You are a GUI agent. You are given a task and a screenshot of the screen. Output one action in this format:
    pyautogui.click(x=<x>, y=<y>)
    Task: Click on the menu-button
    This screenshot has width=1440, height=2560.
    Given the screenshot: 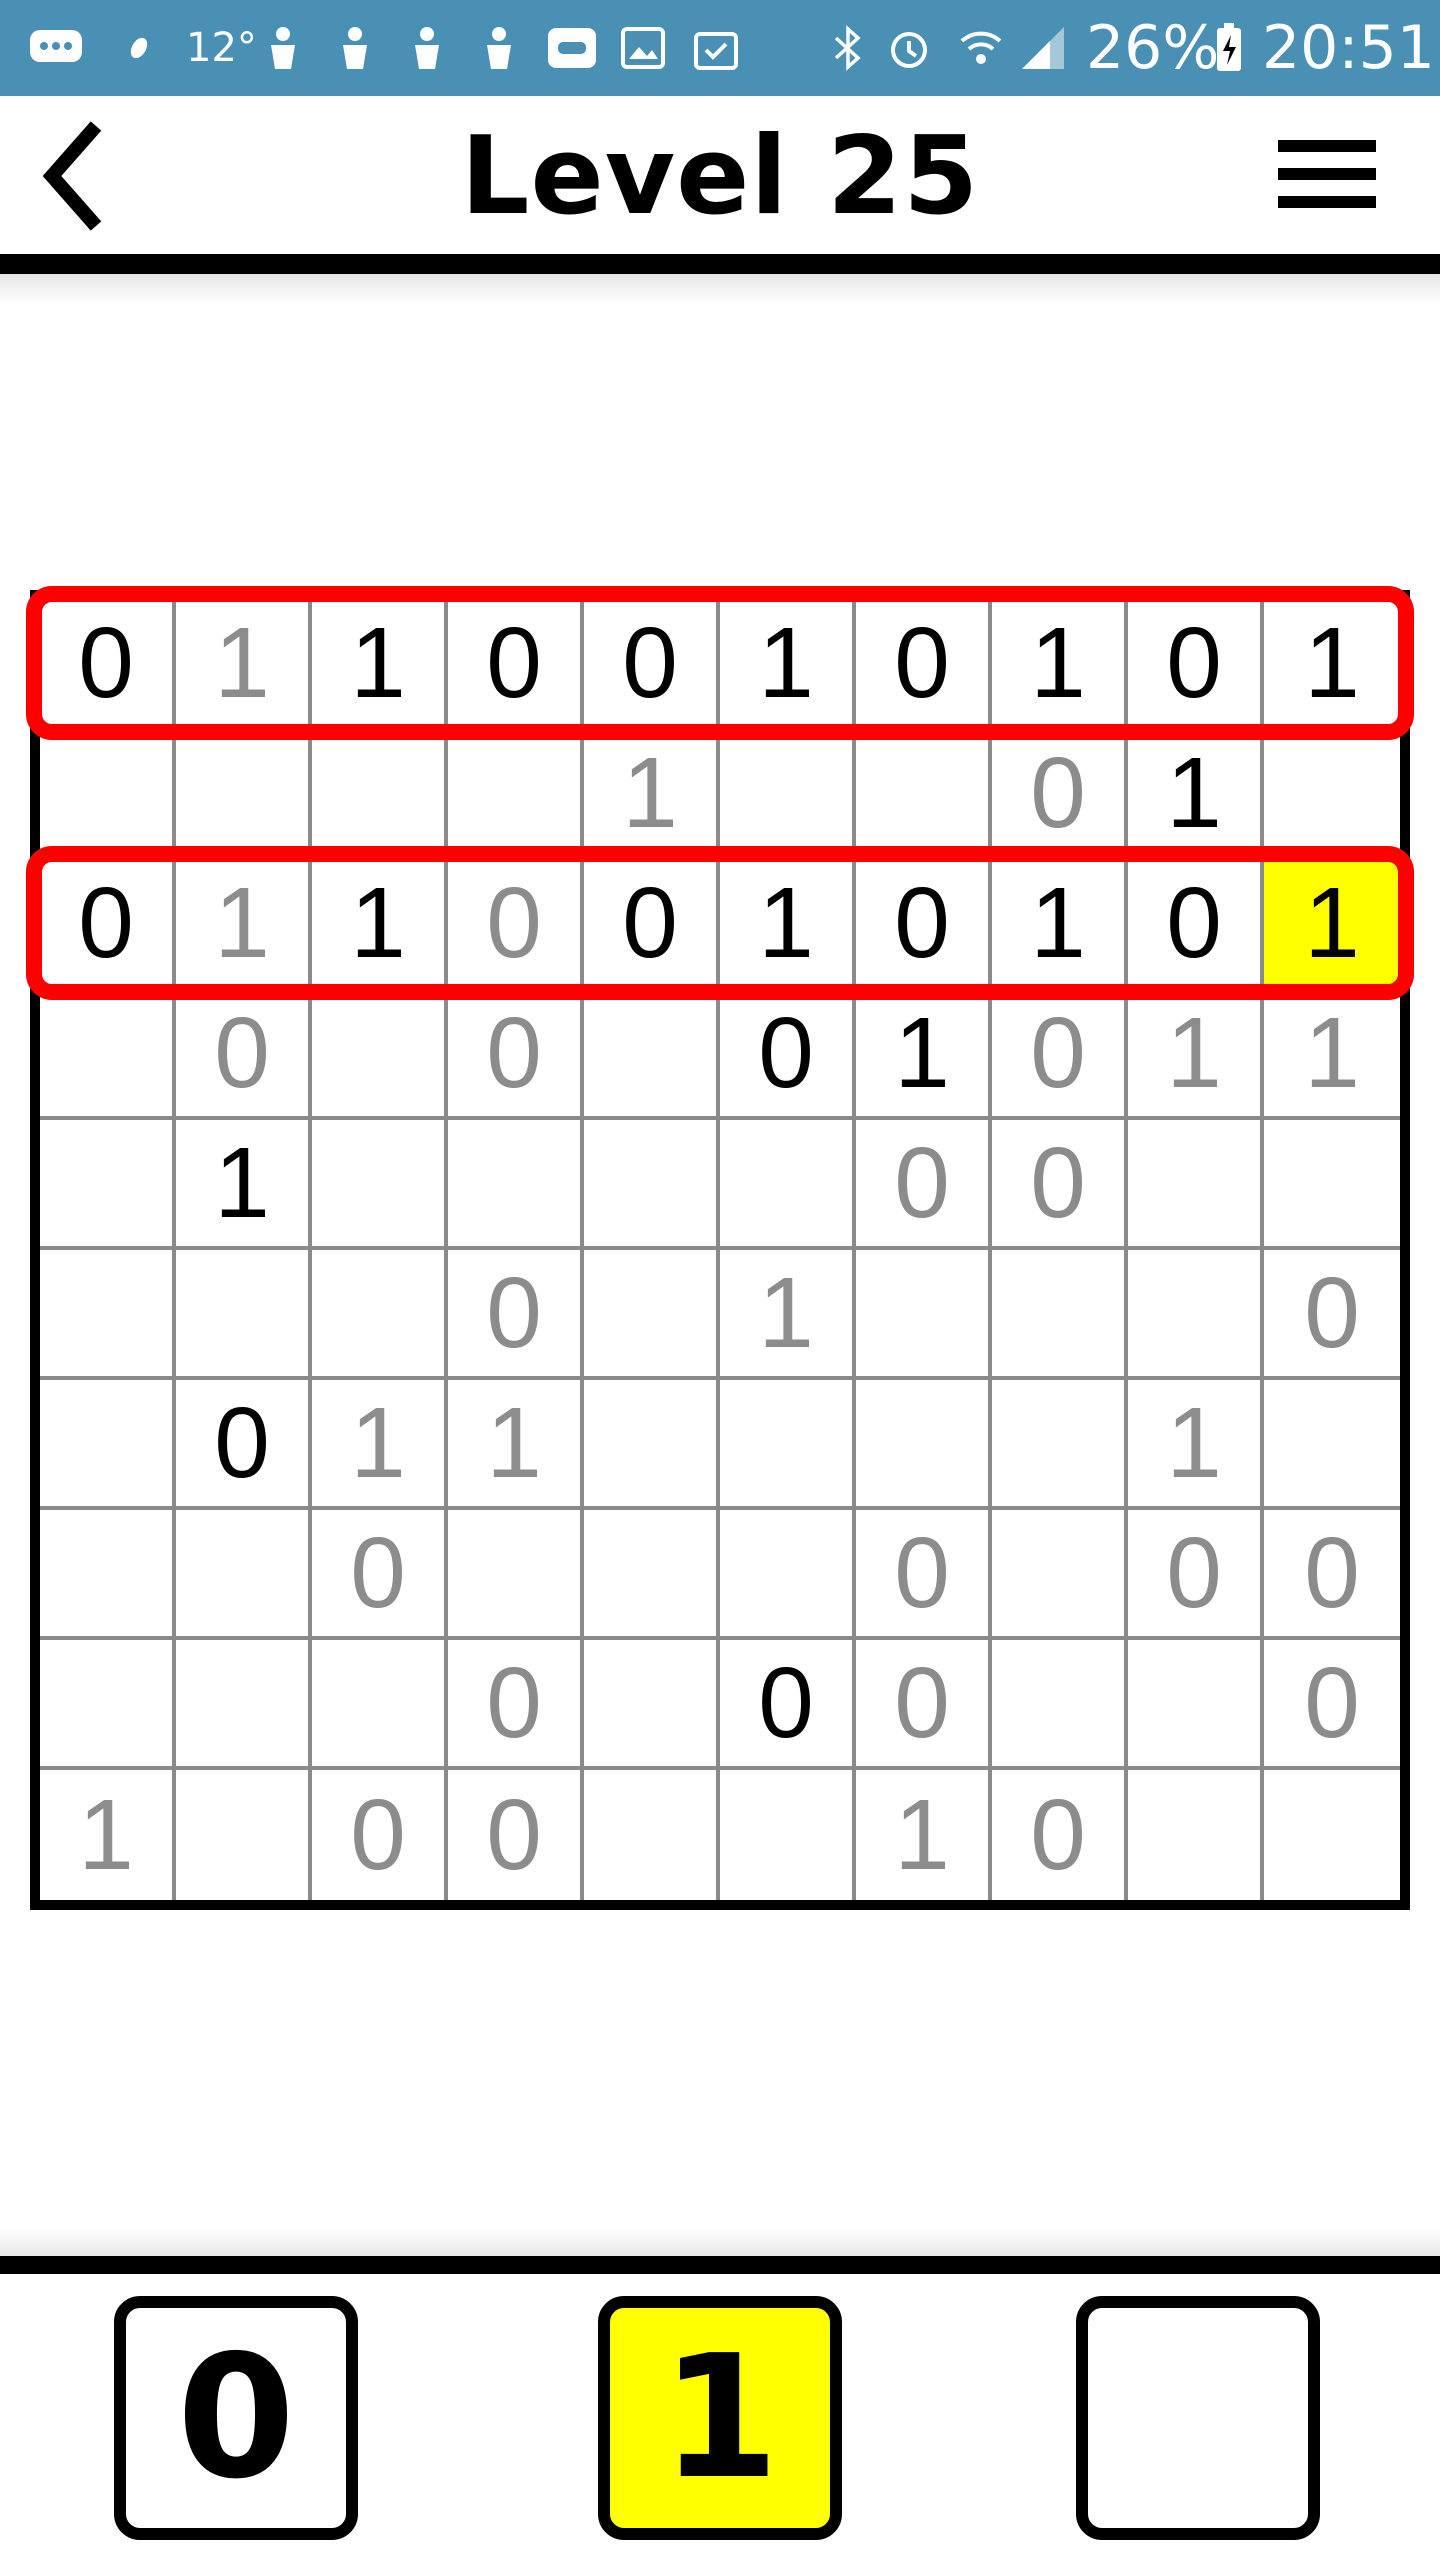 What is the action you would take?
    pyautogui.click(x=1330, y=175)
    